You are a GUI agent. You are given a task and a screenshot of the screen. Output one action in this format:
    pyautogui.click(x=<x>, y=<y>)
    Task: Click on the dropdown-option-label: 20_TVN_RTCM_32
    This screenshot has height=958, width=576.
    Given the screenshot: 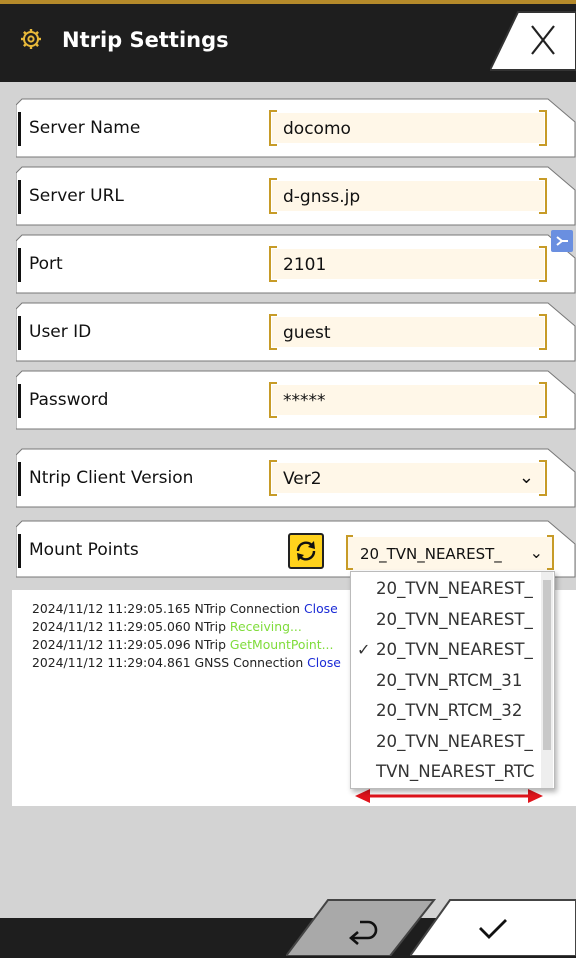 What is the action you would take?
    pyautogui.click(x=449, y=710)
    